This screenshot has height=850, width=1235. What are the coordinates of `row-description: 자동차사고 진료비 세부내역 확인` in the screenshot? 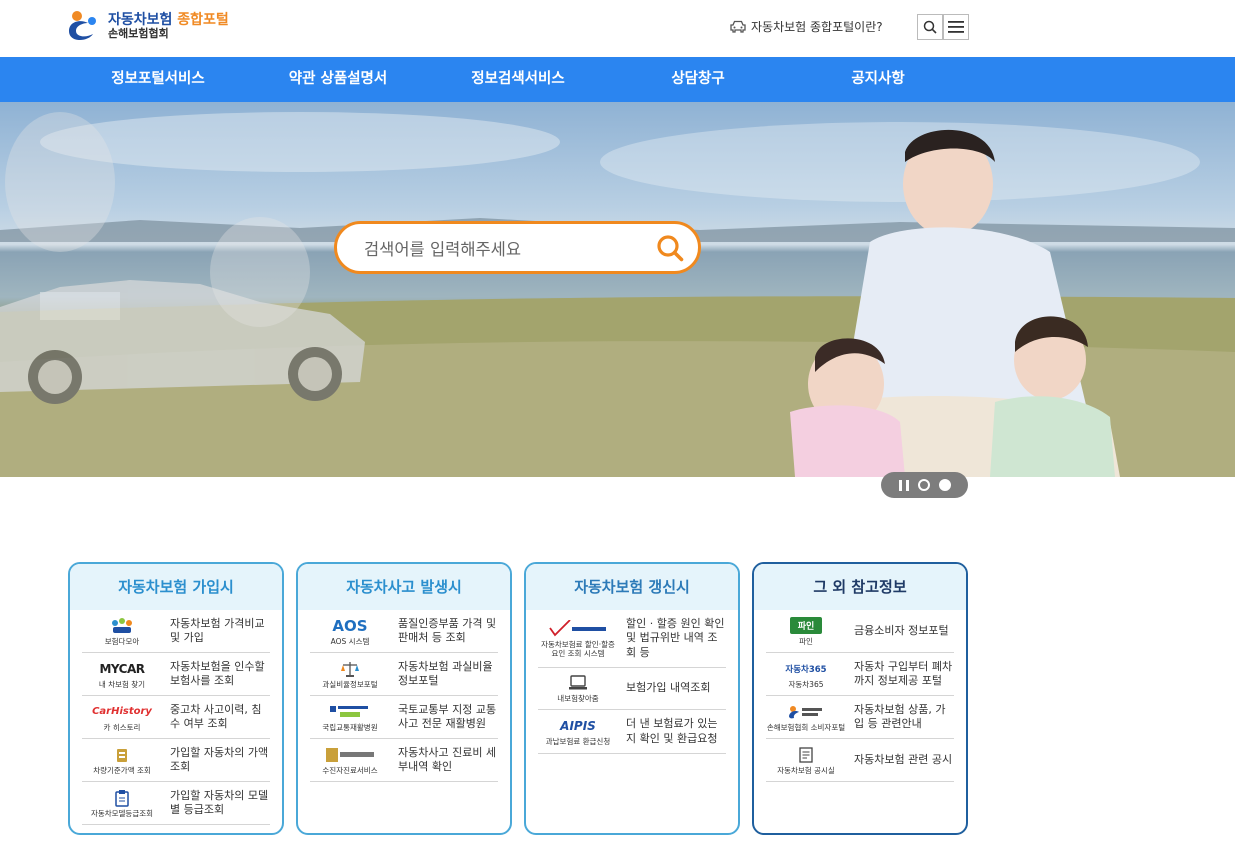 It's located at (447, 759).